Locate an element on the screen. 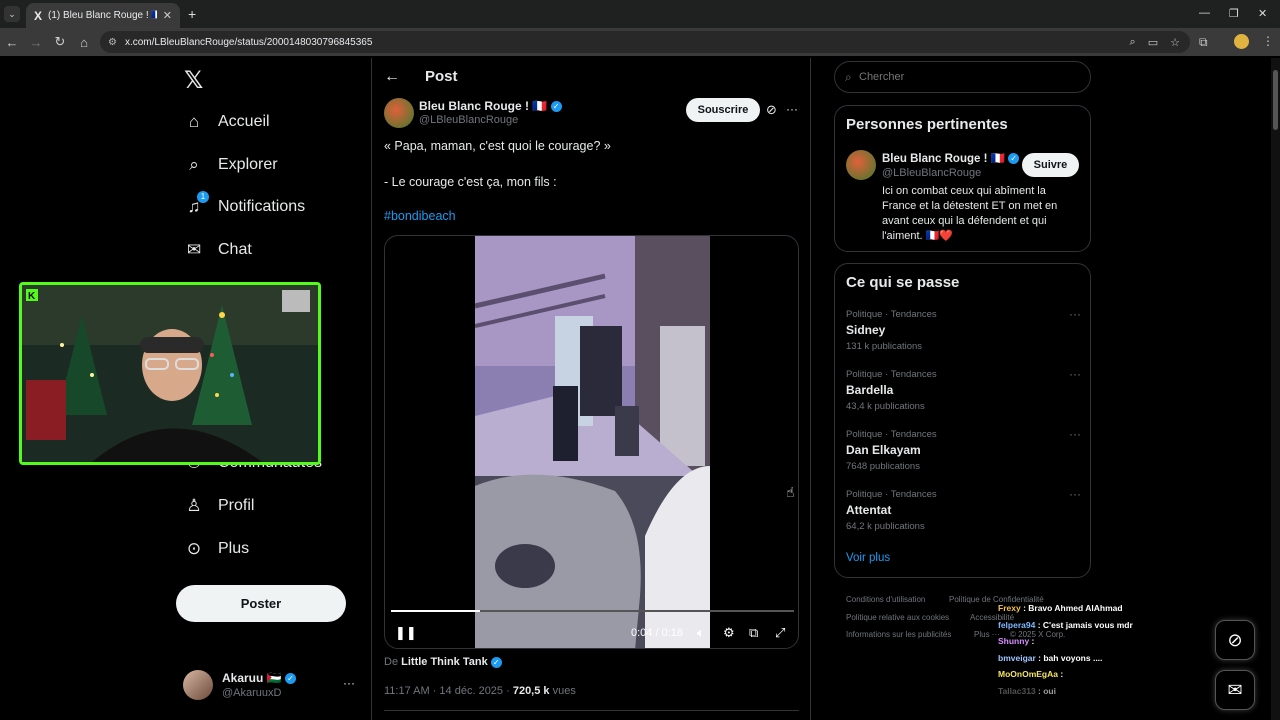  back-arrow-icon: ← is located at coordinates (392, 77).